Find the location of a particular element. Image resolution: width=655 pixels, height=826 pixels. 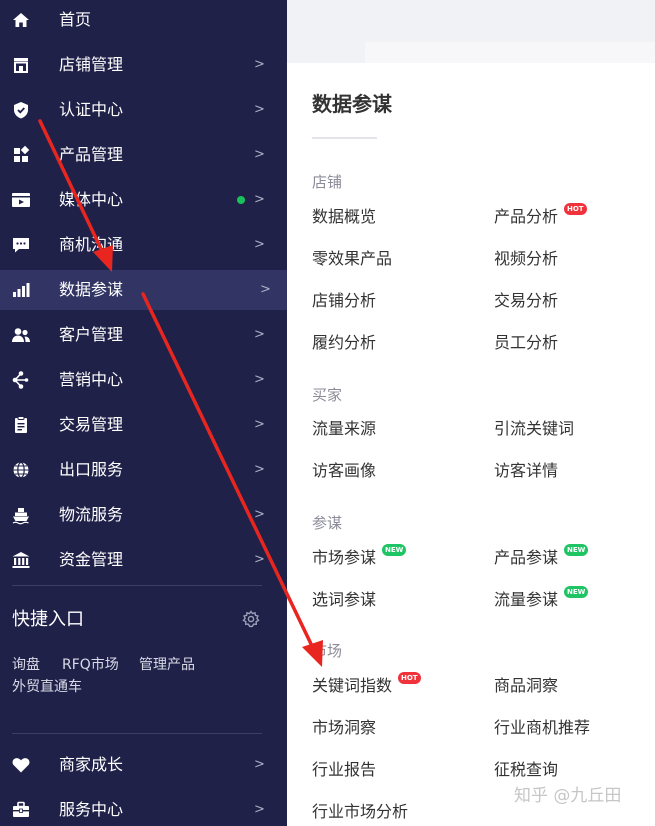

quick-entry-title: 快捷入口 is located at coordinates (48, 619).